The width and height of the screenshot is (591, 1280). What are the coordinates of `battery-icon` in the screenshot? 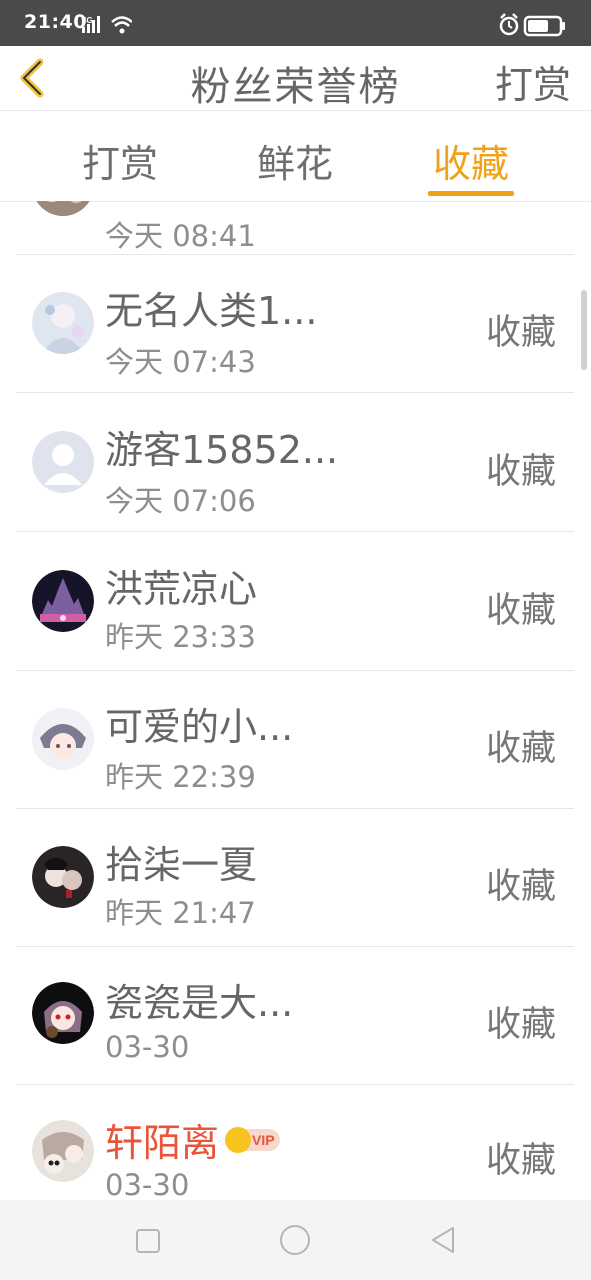 It's located at (544, 26).